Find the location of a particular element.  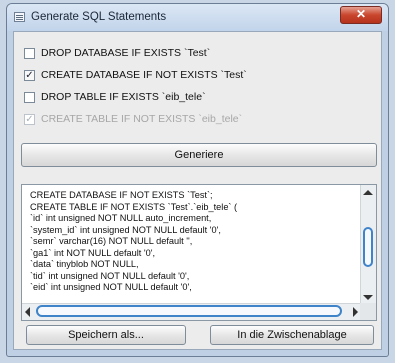

sql-line: `ga1` int NOT NULL default '0', is located at coordinates (93, 252).